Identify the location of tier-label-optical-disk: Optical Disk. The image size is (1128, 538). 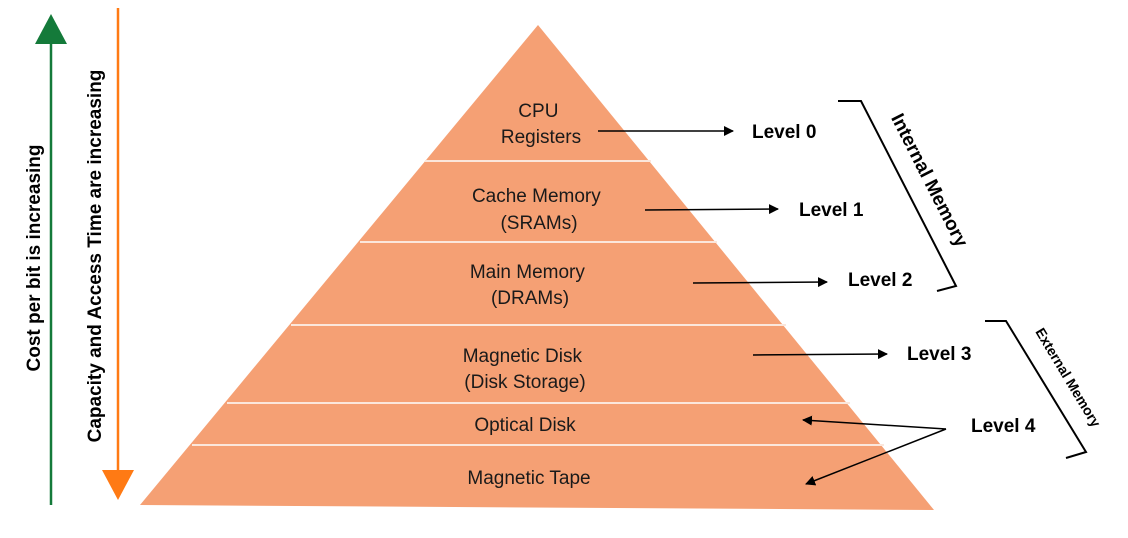
(525, 425).